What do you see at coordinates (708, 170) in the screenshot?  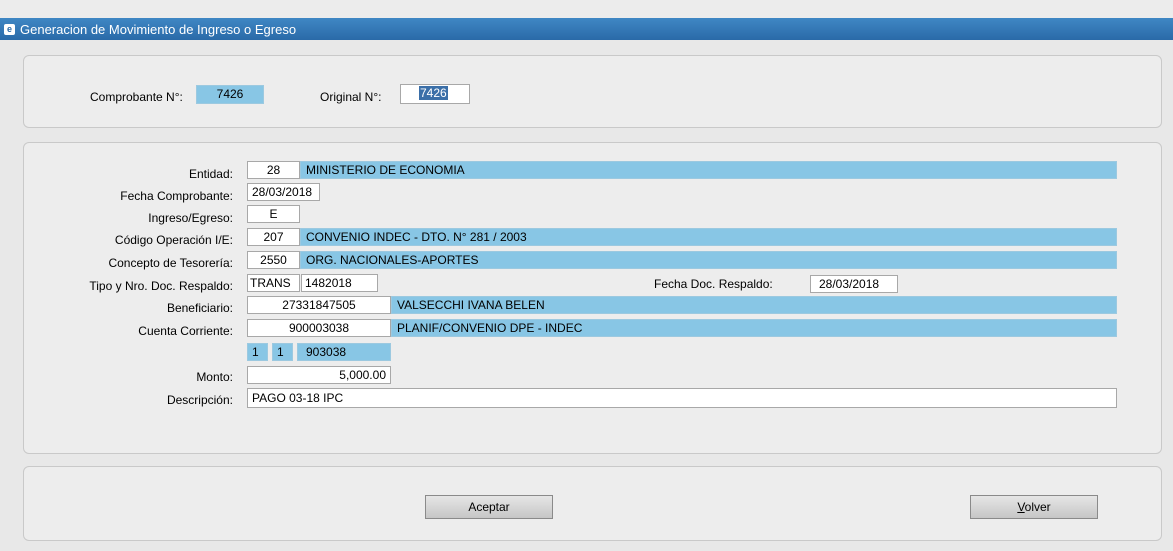 I see `entidad-desc-field: MINISTERIO DE ECONOMIA` at bounding box center [708, 170].